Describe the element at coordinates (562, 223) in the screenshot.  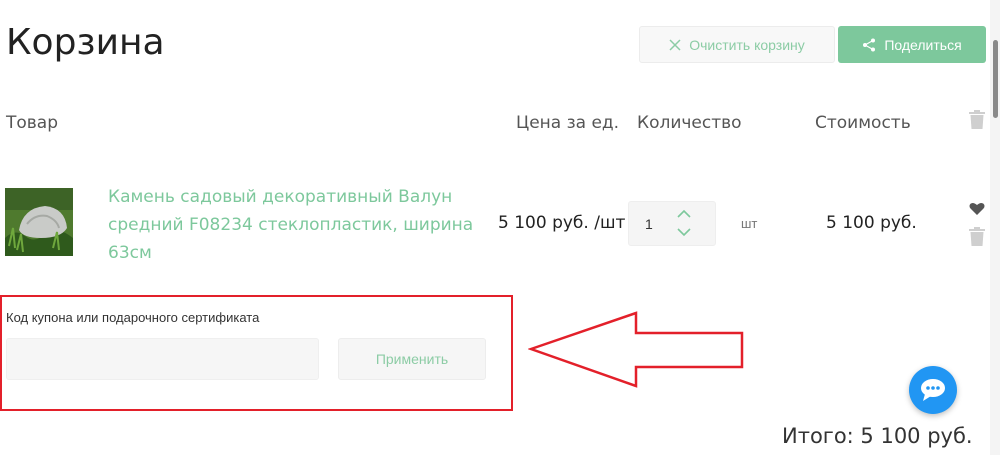
I see `unit-price: 5 100 руб. /шт` at that location.